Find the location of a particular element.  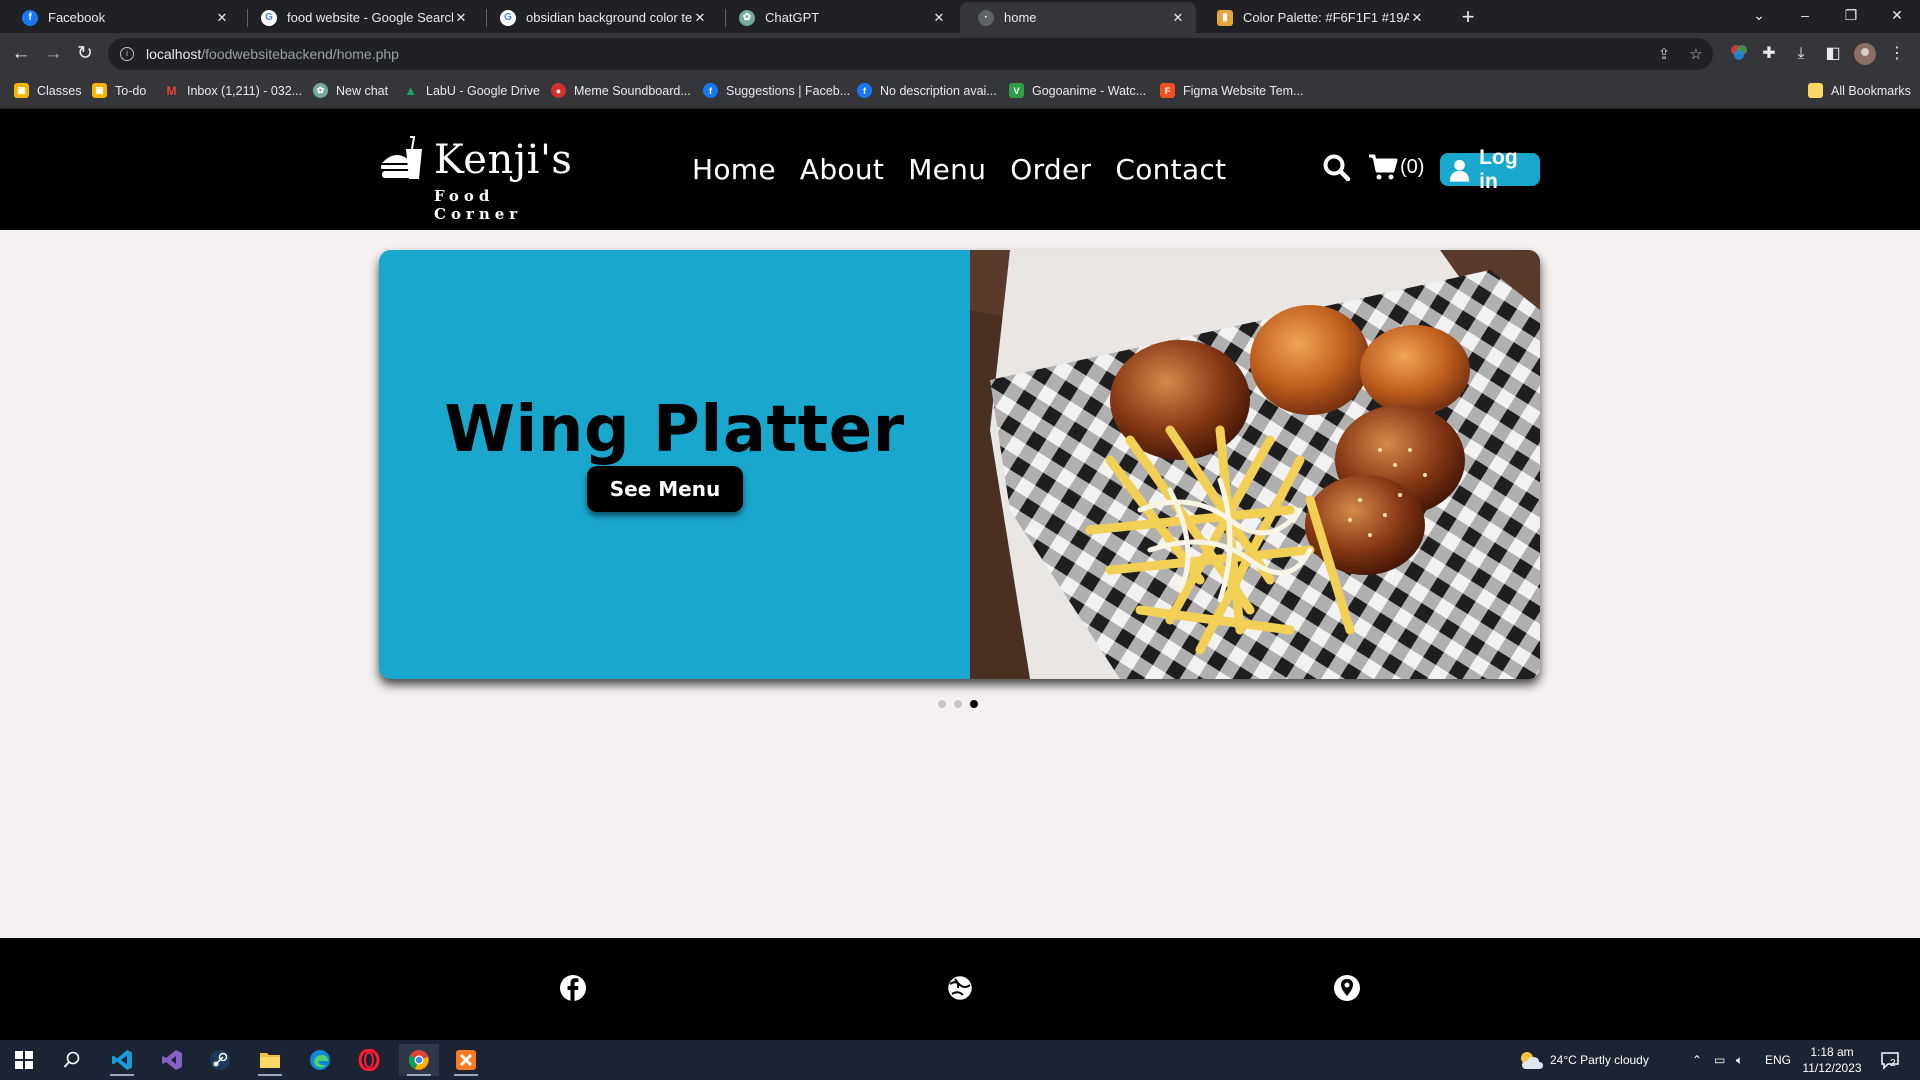

show-hidden-icons: ⌃ is located at coordinates (1697, 1060).